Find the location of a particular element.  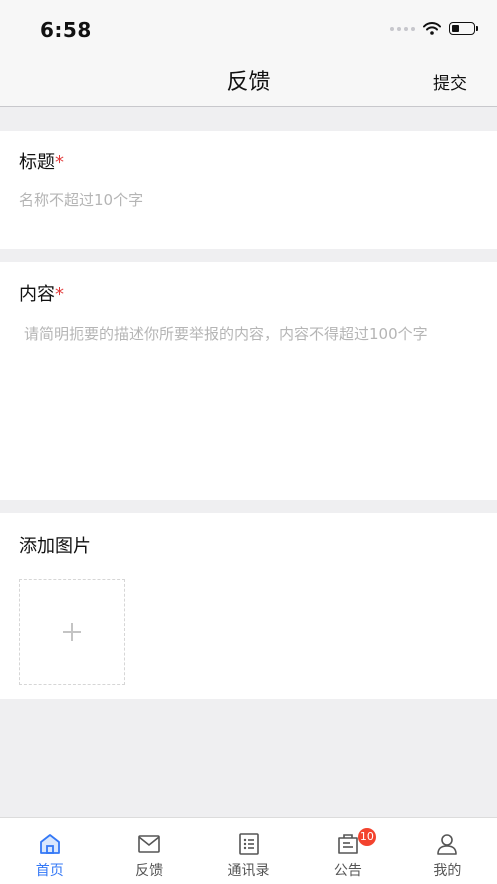

add-image-button is located at coordinates (72, 632).